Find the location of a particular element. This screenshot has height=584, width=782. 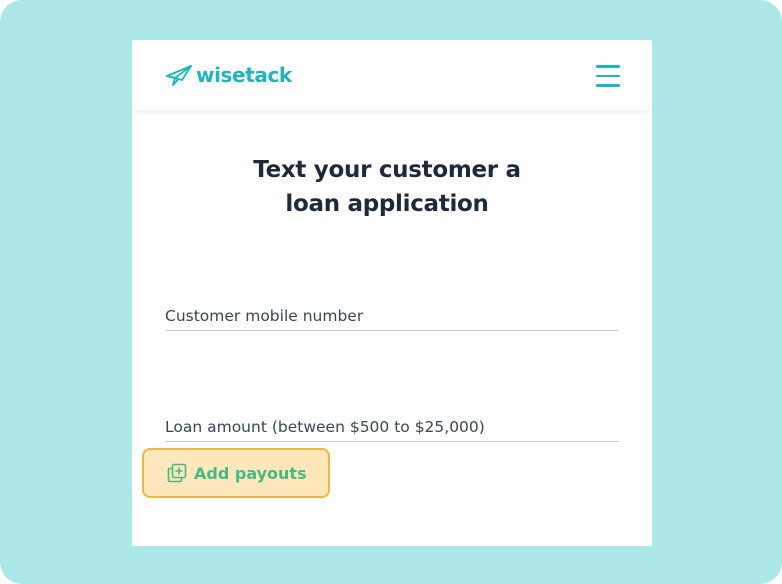

customer-mobile-number-input is located at coordinates (392, 316).